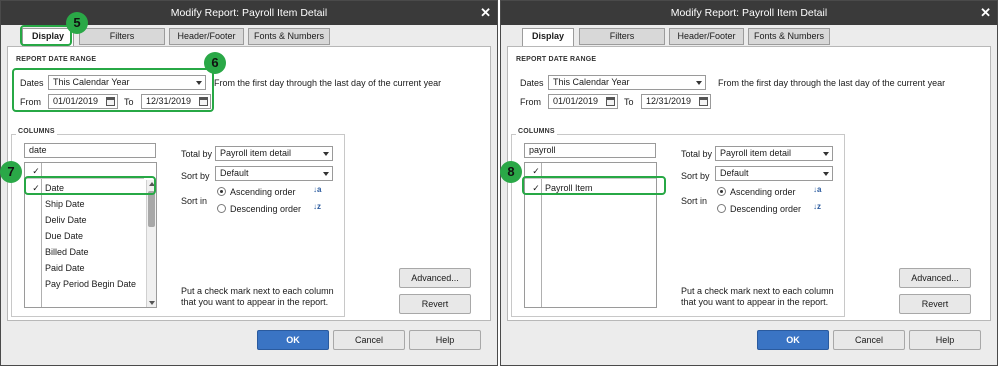 The height and width of the screenshot is (366, 998). What do you see at coordinates (66, 220) in the screenshot?
I see `list-item-label: Deliv Date` at bounding box center [66, 220].